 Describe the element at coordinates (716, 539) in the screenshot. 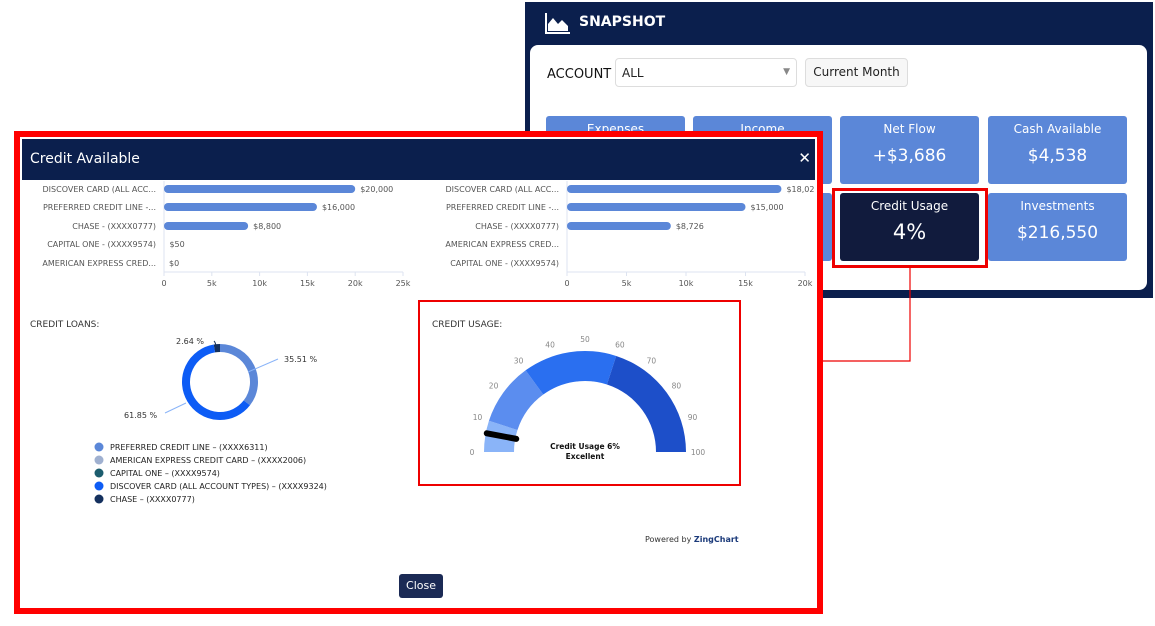

I see `powered-brand: ZingChart` at that location.